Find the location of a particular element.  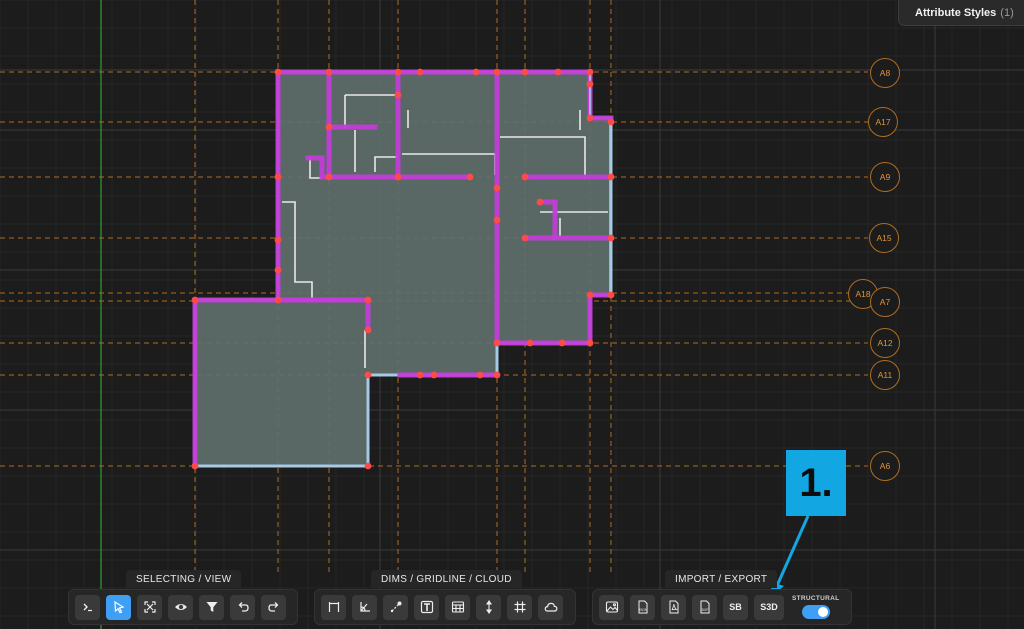

attribute-styles-title: Attribute Styles is located at coordinates (956, 12).